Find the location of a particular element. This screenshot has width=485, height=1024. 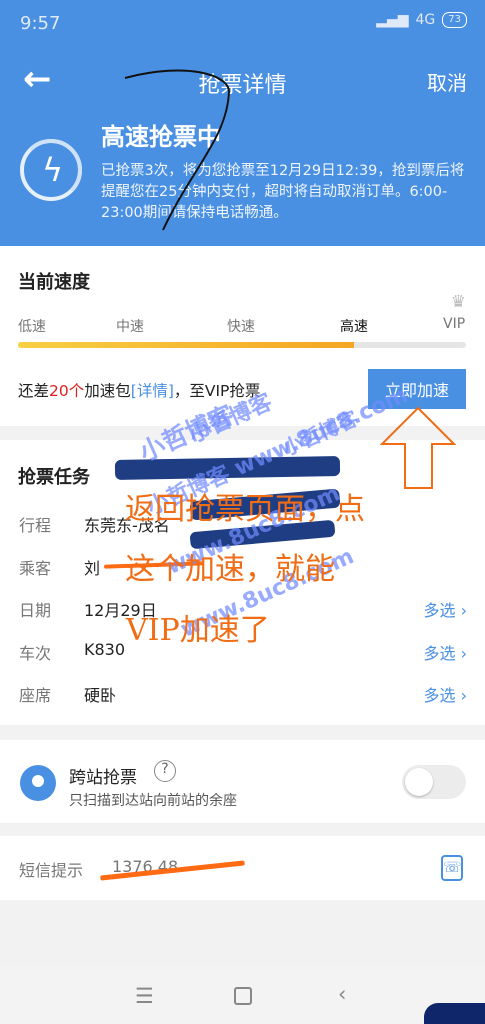

annotation-line-3: VIP加速了 is located at coordinates (198, 630).